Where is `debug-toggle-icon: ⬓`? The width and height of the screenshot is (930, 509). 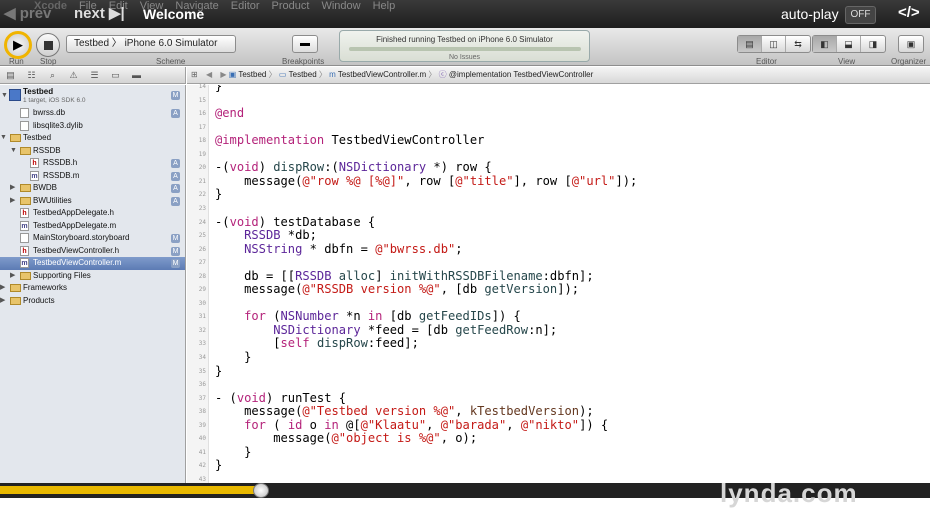
debug-toggle-icon: ⬓ is located at coordinates (849, 44).